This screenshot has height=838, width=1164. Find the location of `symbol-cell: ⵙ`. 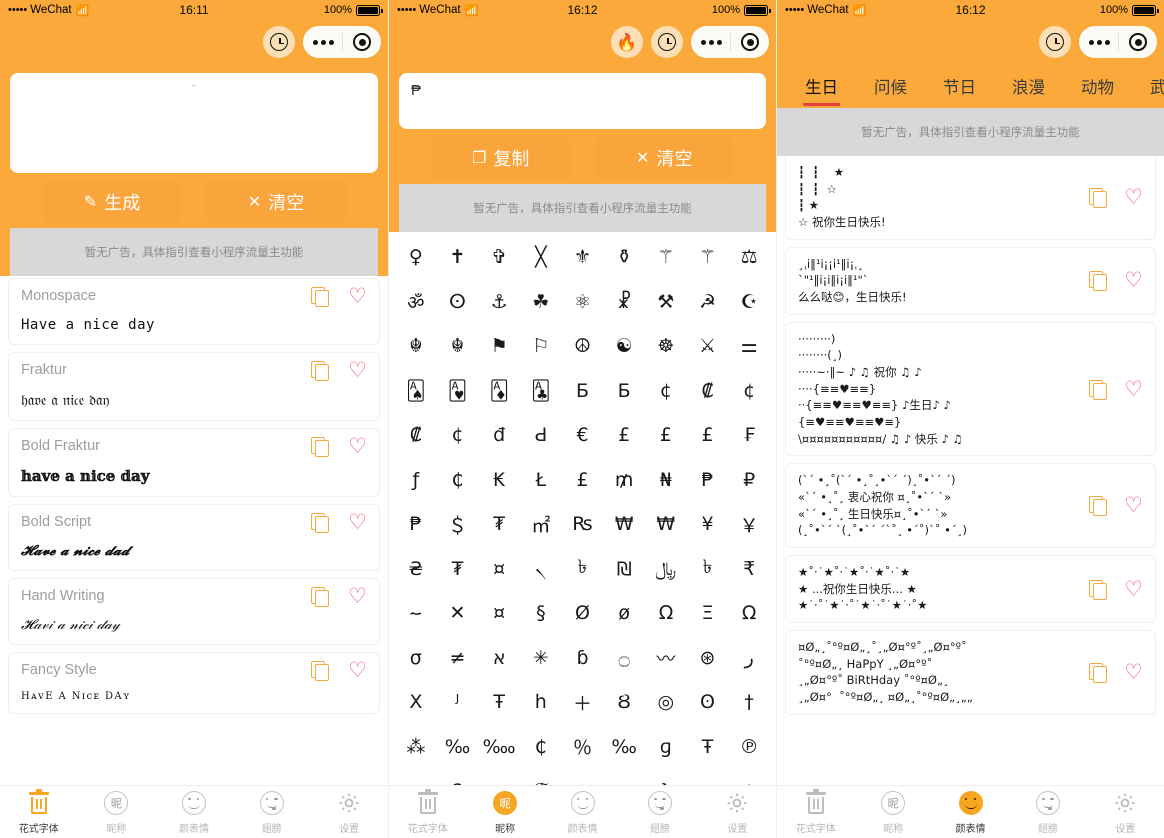

symbol-cell: ⵙ is located at coordinates (458, 302).